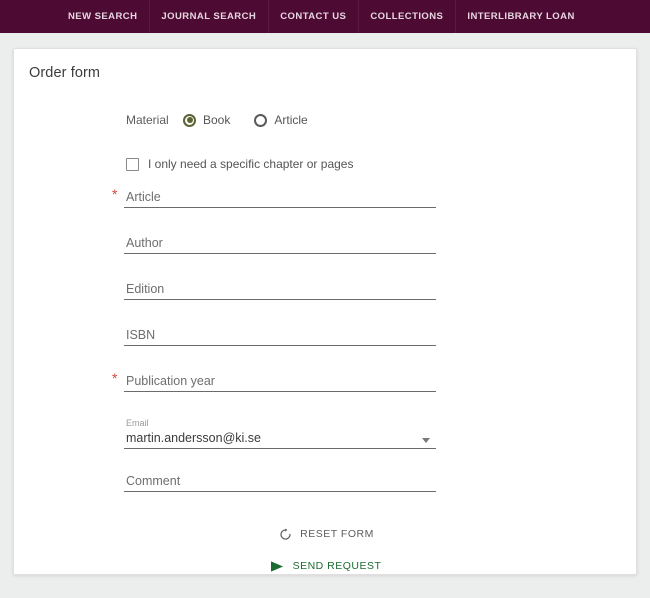 This screenshot has width=650, height=598. What do you see at coordinates (102, 16) in the screenshot?
I see `nav-item-new-search: NEW SEARCH` at bounding box center [102, 16].